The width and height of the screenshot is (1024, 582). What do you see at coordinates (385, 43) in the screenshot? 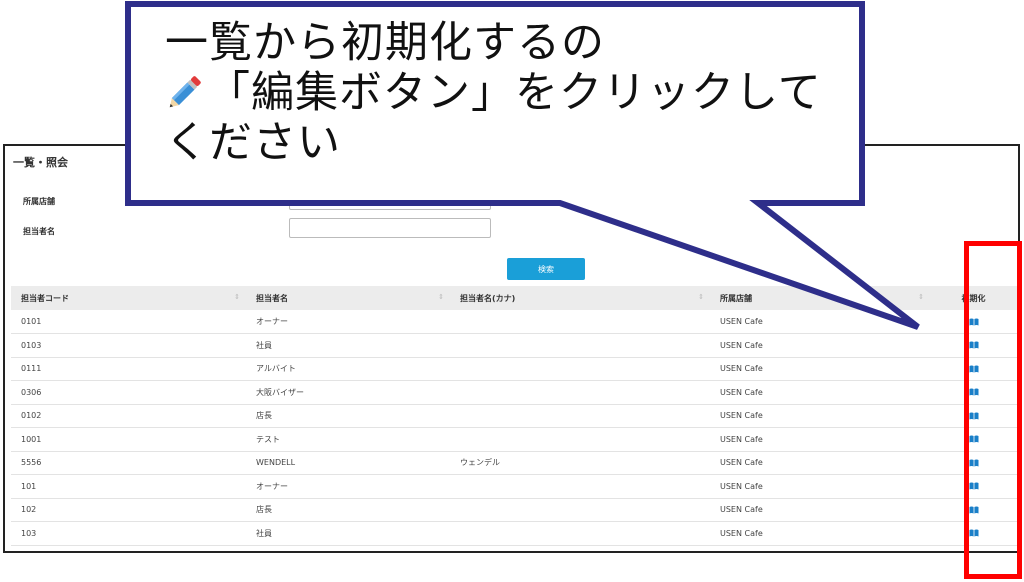
I see `callout-line-1: 一覧から初期化するの` at bounding box center [385, 43].